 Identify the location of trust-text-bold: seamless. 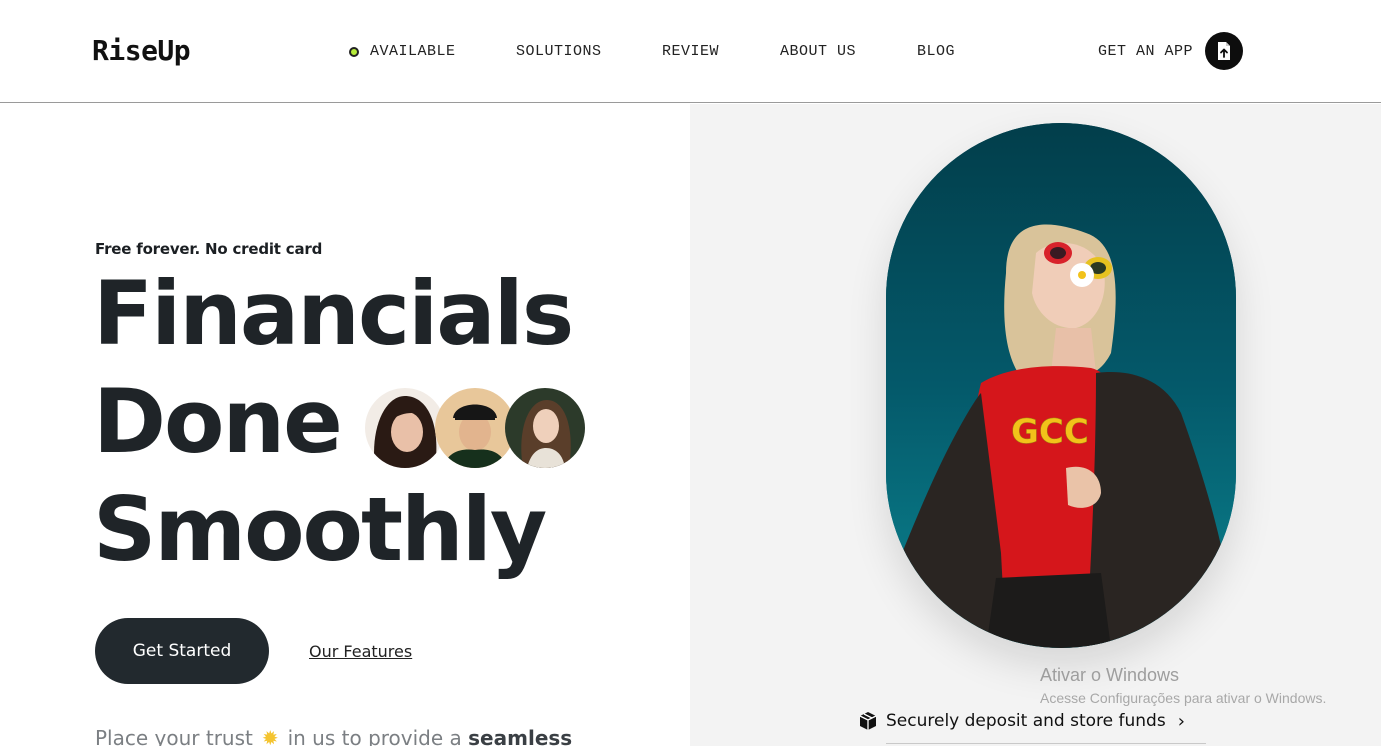
(520, 736).